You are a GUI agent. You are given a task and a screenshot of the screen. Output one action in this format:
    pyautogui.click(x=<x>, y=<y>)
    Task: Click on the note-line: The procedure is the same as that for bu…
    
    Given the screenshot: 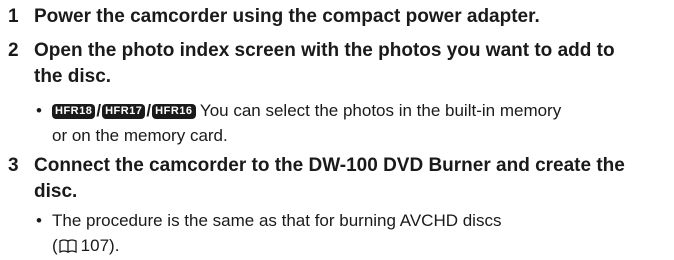 What is the action you would take?
    pyautogui.click(x=277, y=220)
    